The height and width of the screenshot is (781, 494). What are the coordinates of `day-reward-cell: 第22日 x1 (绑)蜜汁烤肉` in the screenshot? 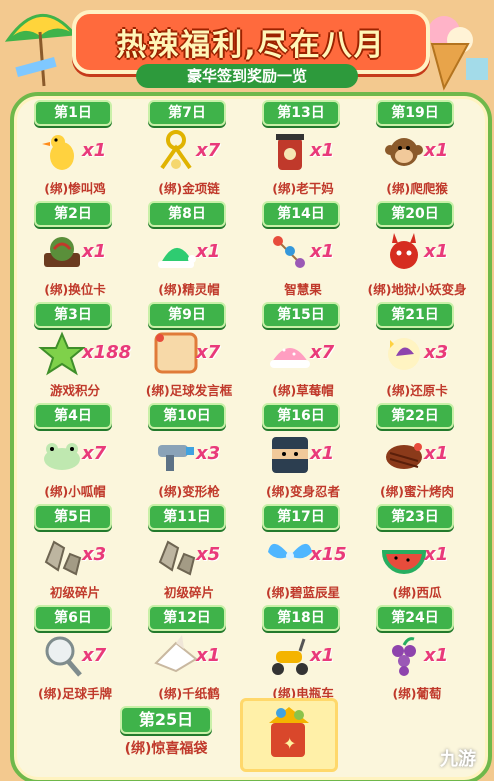 It's located at (417, 453).